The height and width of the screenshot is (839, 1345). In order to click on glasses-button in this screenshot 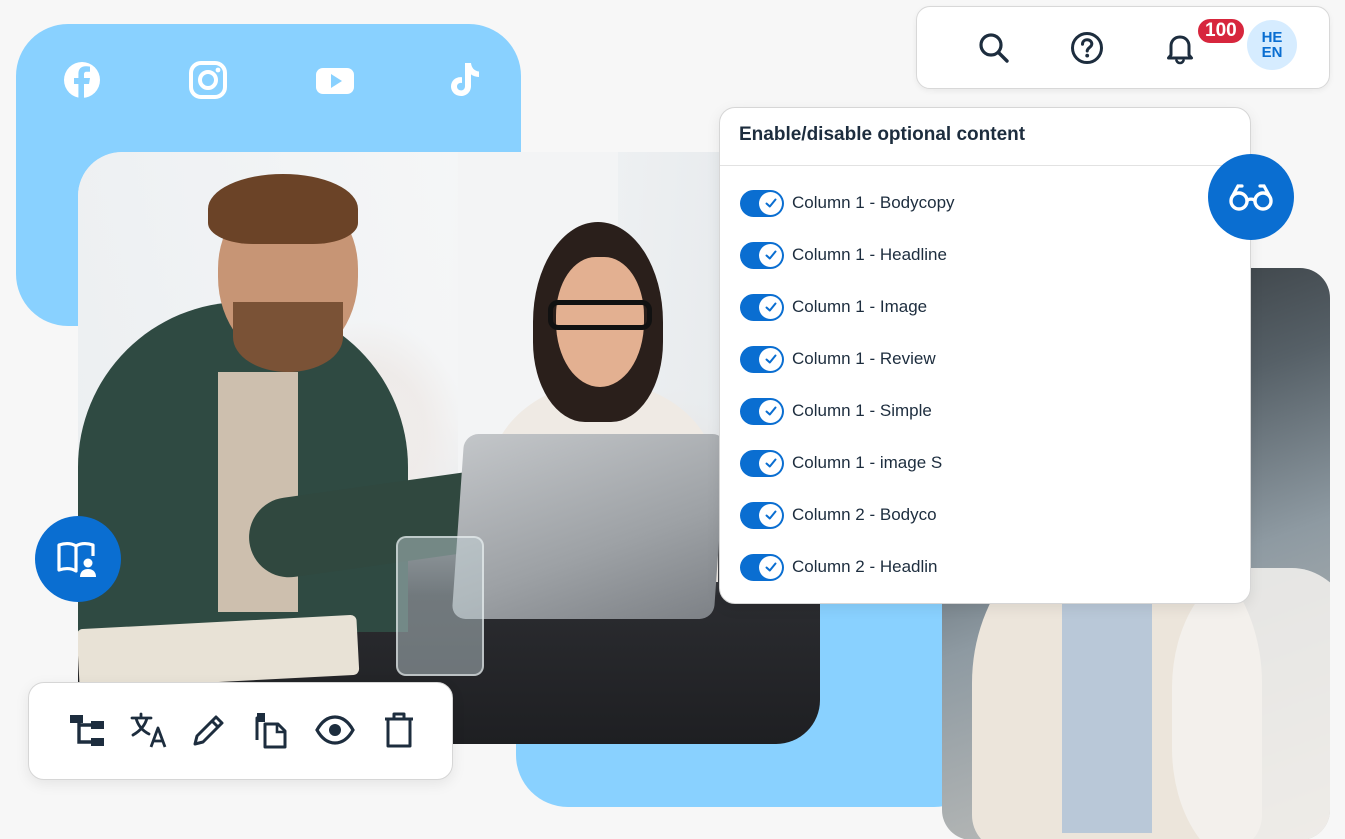, I will do `click(1251, 197)`.